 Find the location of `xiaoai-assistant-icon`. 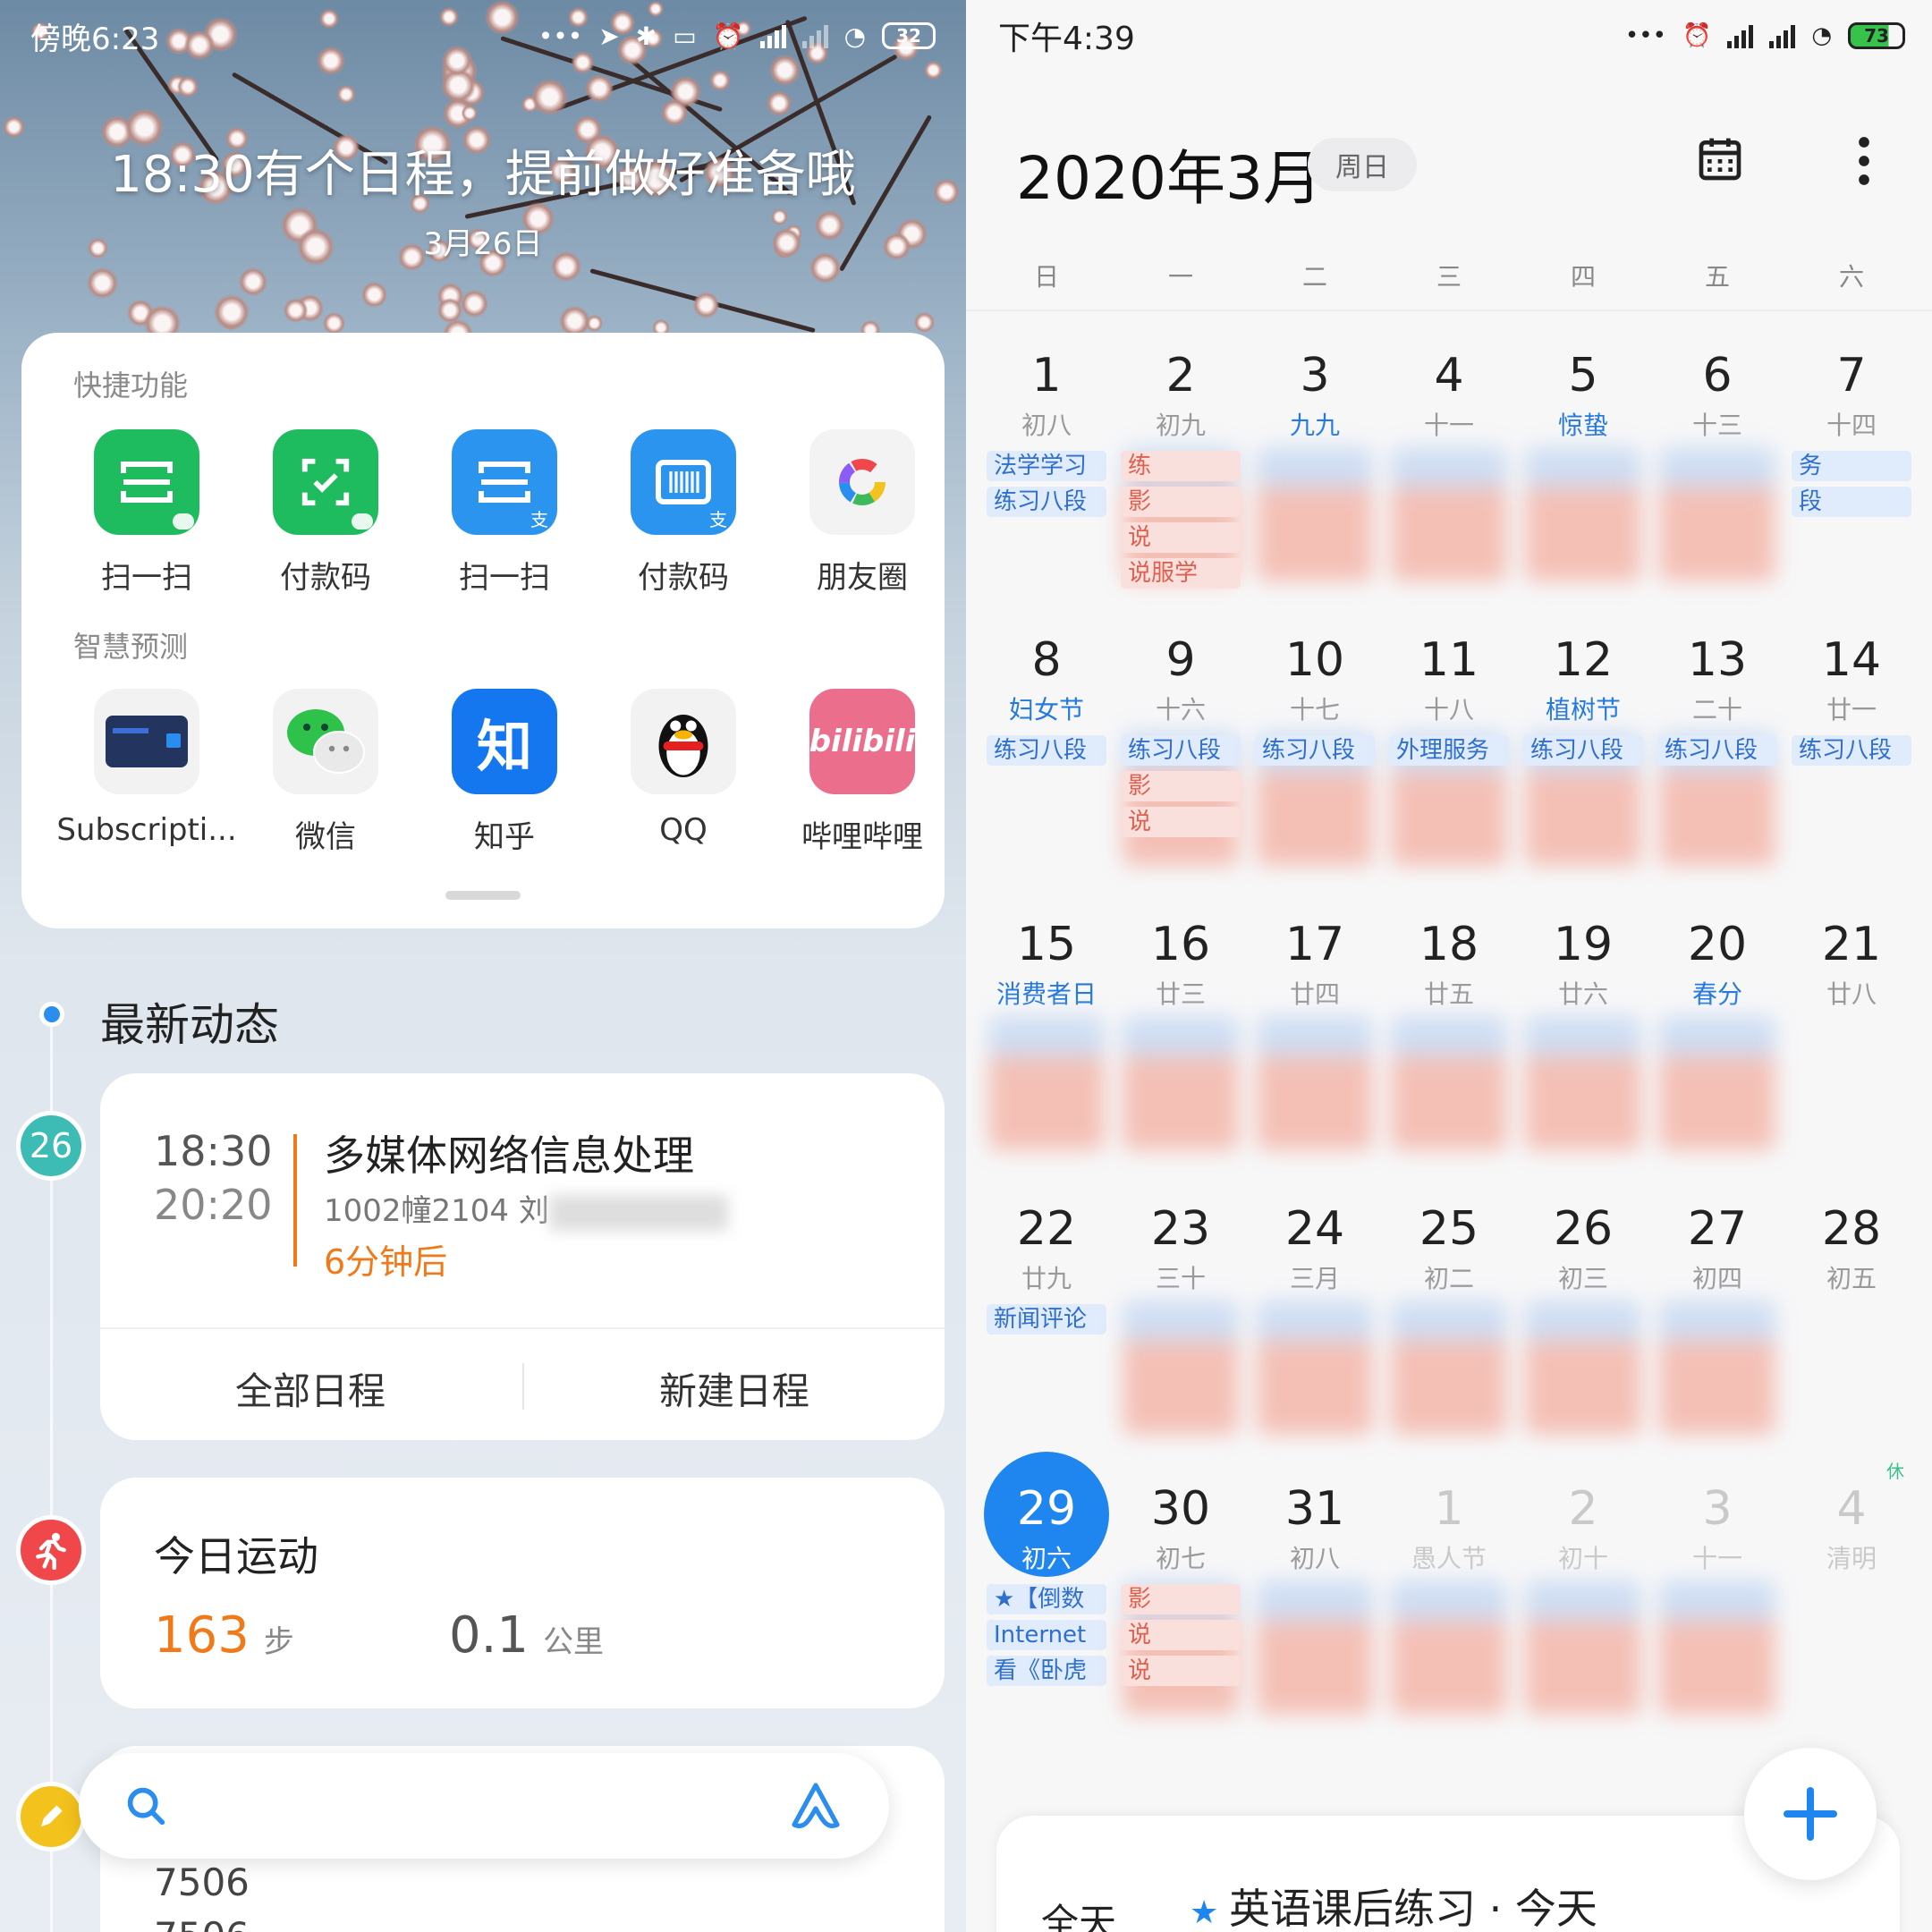

xiaoai-assistant-icon is located at coordinates (815, 1807).